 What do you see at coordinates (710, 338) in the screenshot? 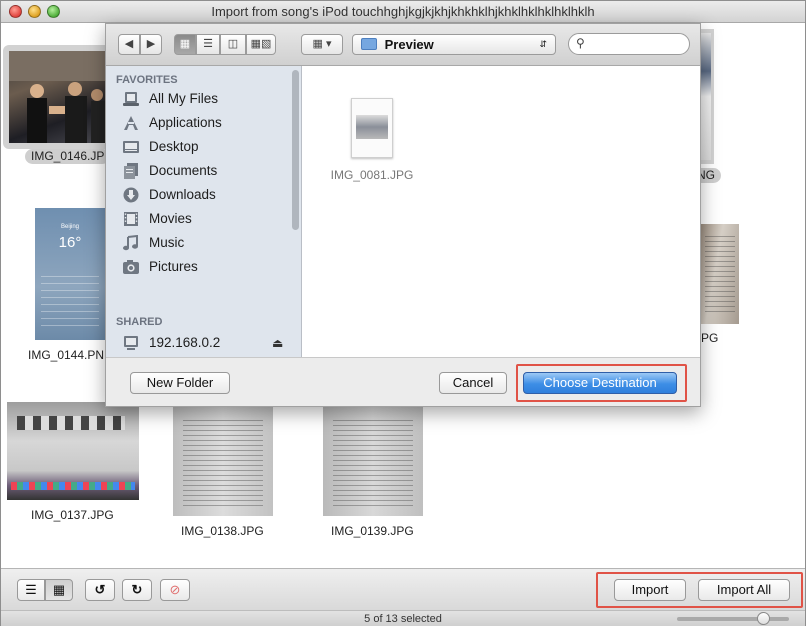
I see `photo-caption: PG` at bounding box center [710, 338].